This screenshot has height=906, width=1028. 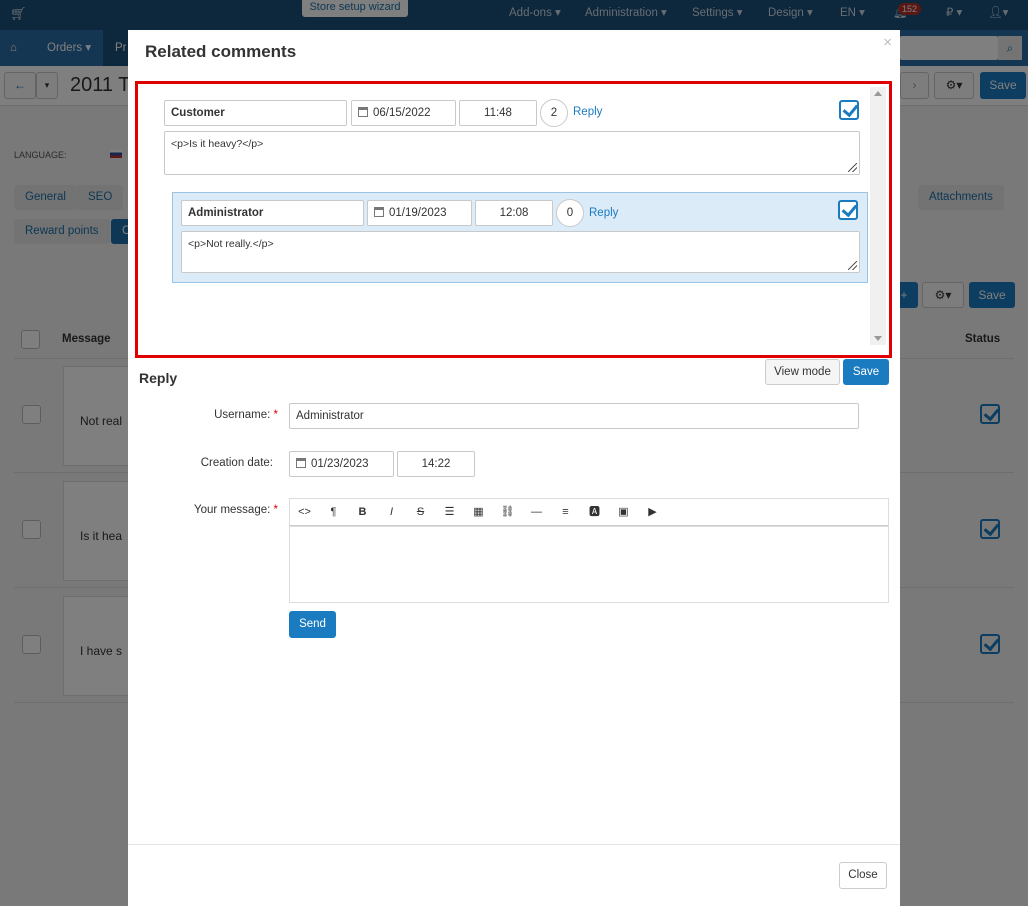 I want to click on comment-date: 01/19/2023, so click(x=419, y=213).